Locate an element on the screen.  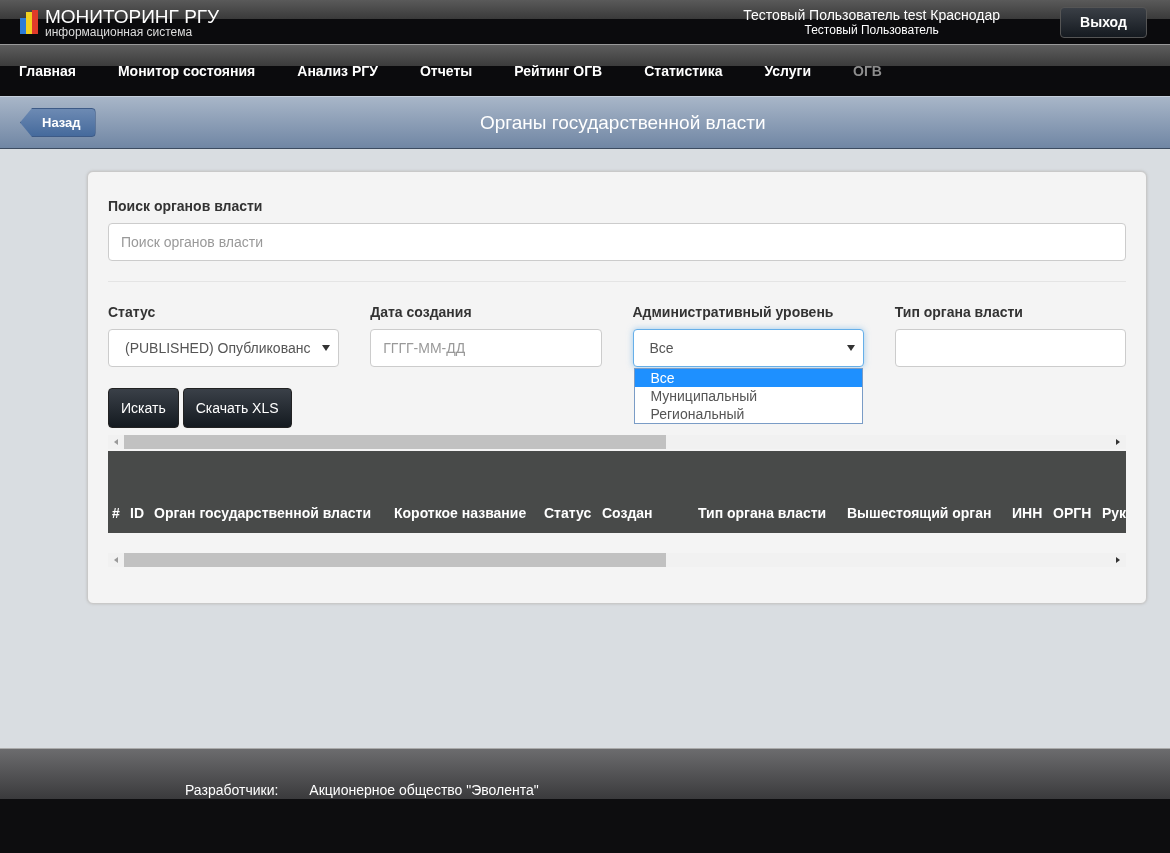
nav-link: Отчеты is located at coordinates (446, 70).